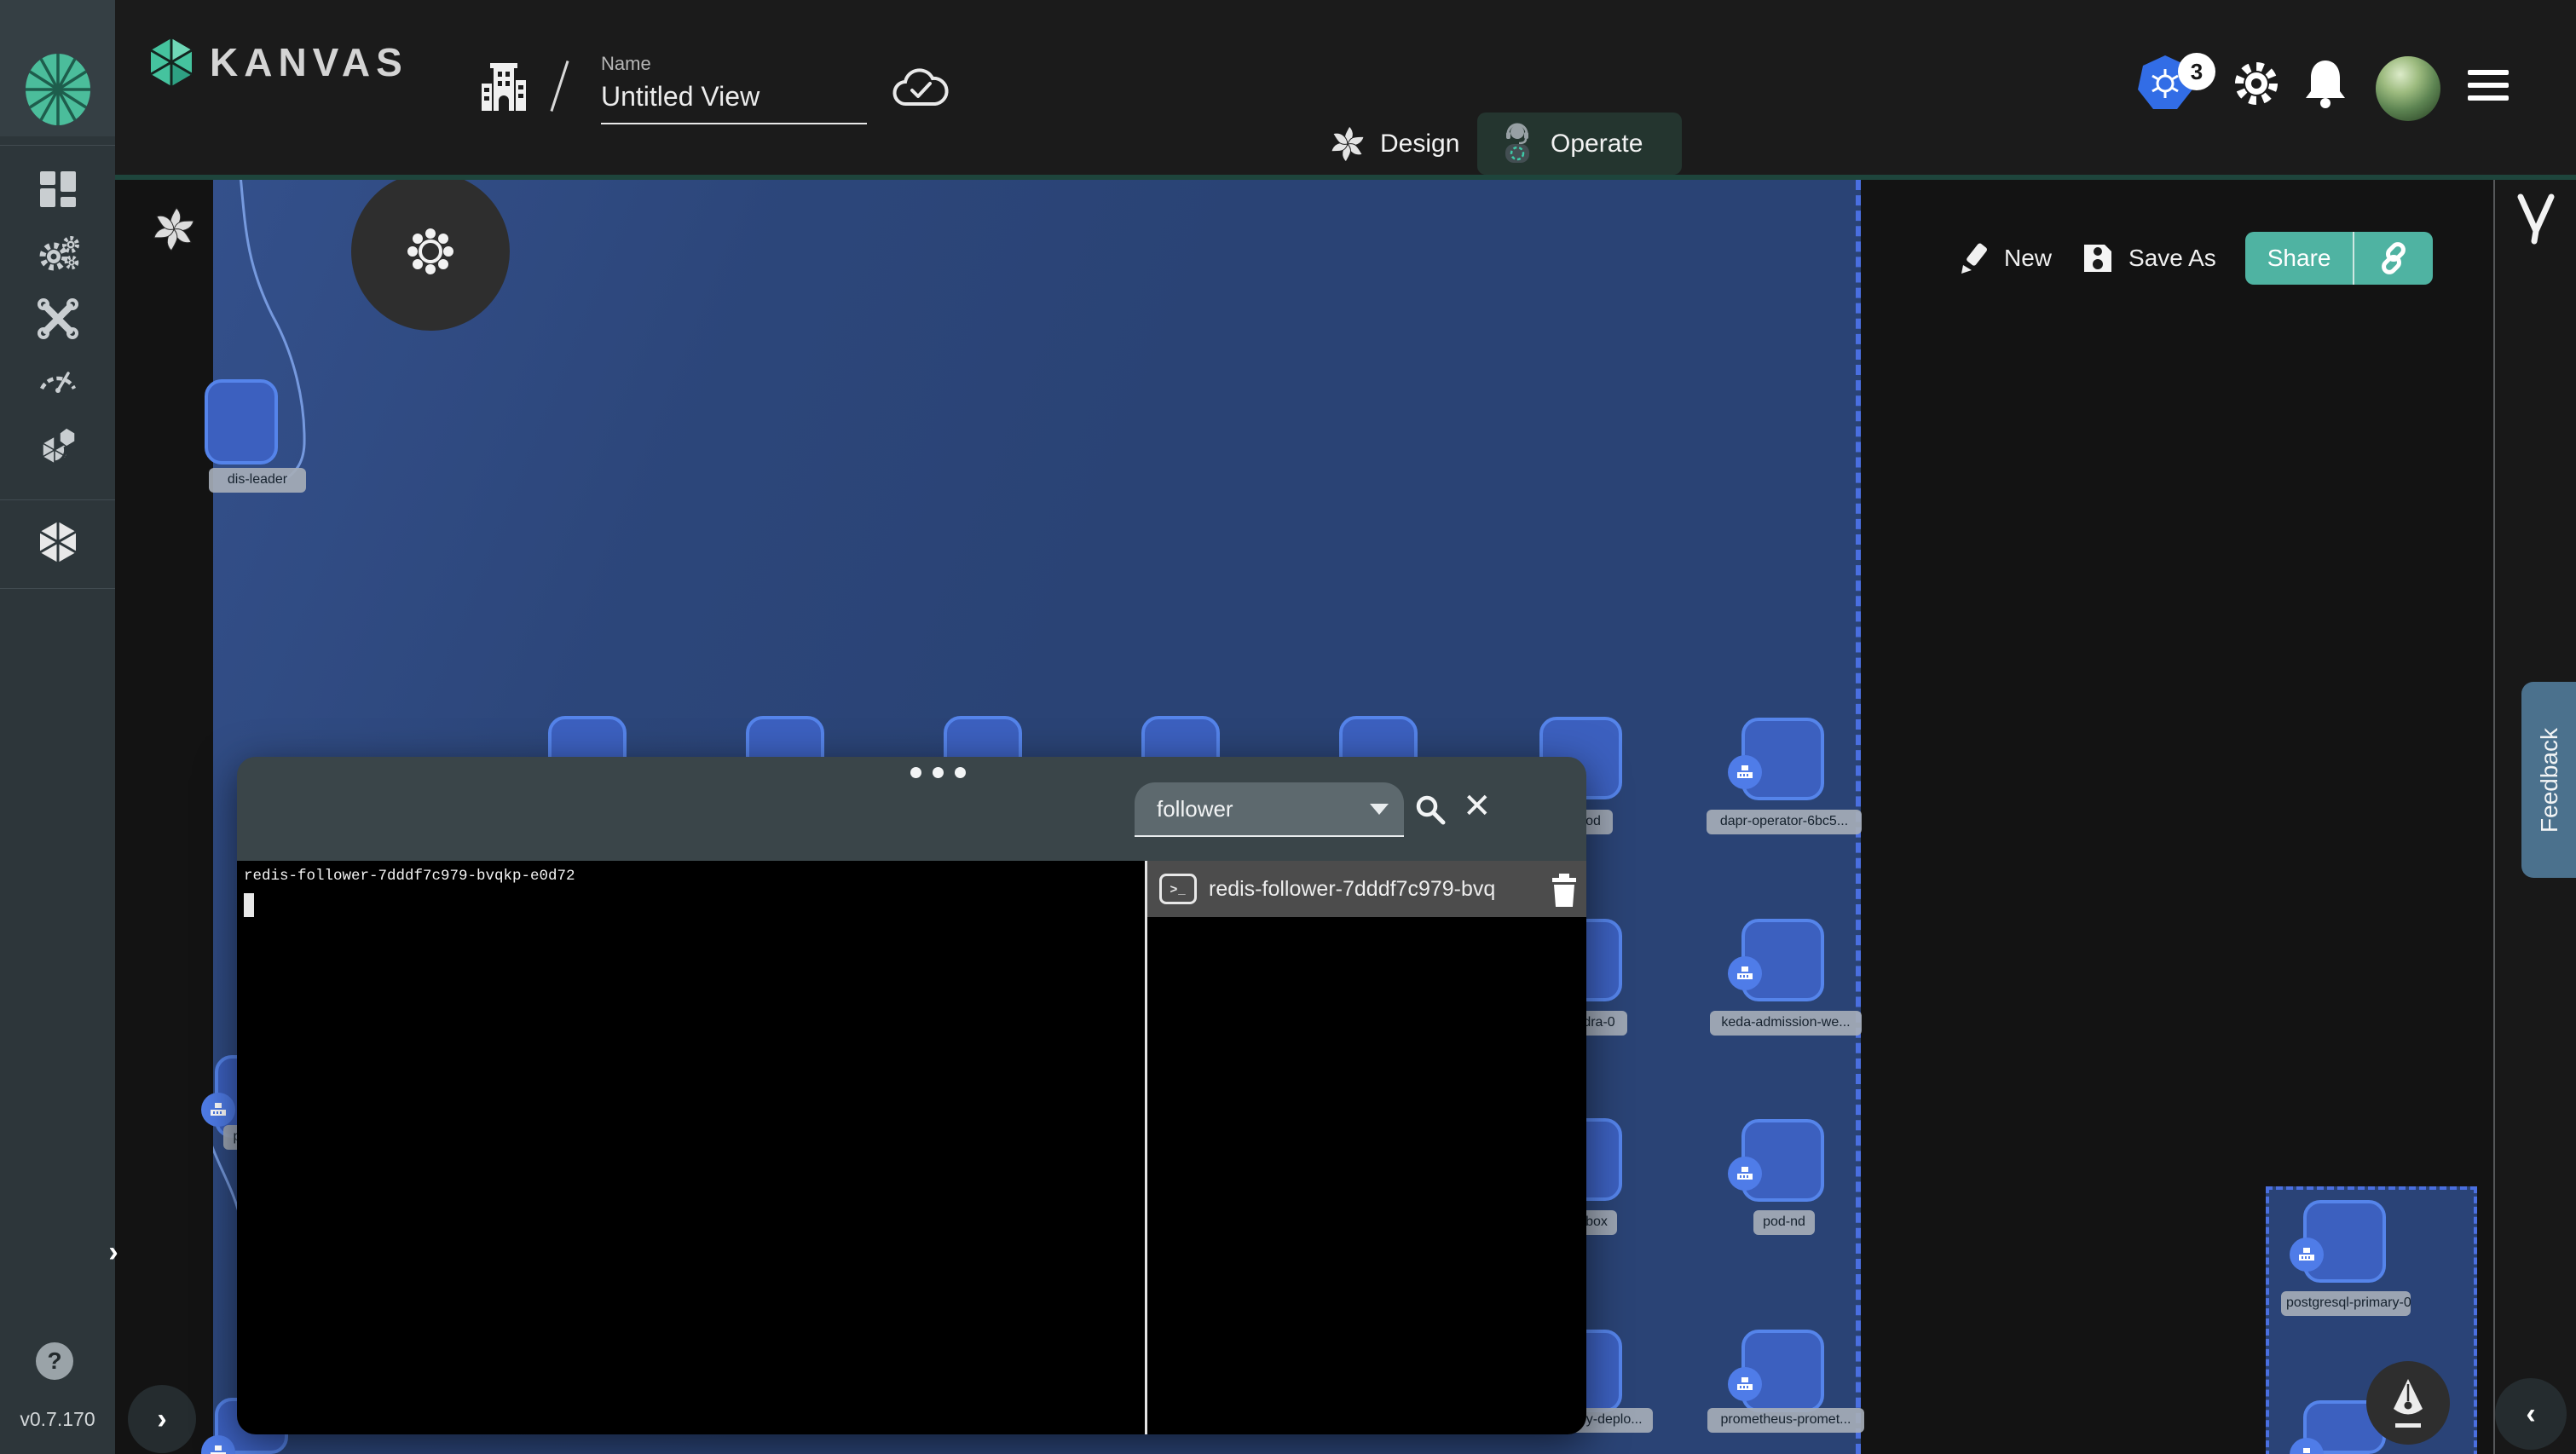 The height and width of the screenshot is (1454, 2576). Describe the element at coordinates (504, 86) in the screenshot. I see `organization-building-icon` at that location.